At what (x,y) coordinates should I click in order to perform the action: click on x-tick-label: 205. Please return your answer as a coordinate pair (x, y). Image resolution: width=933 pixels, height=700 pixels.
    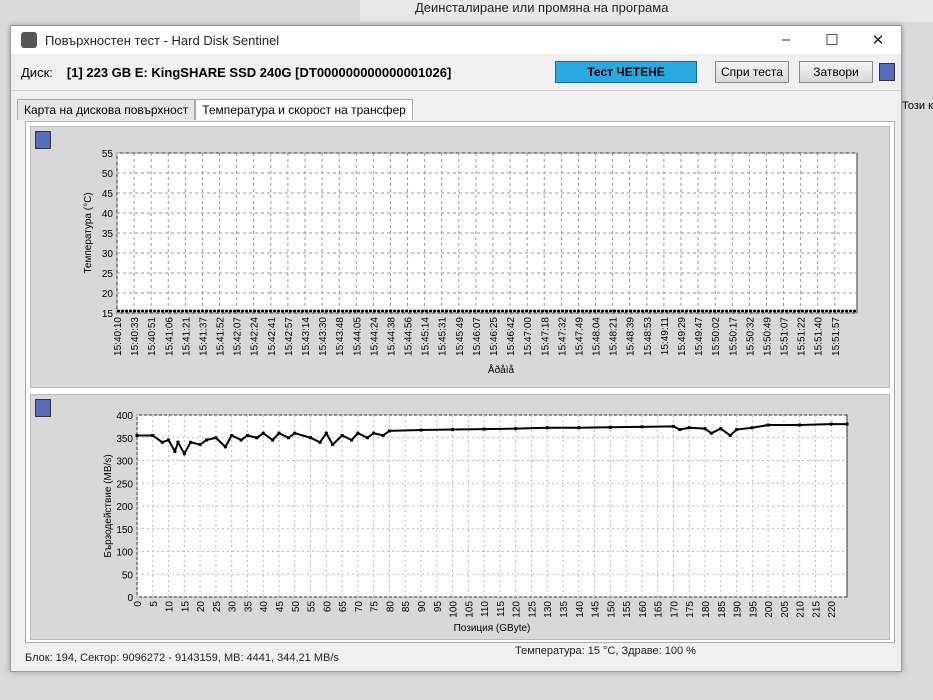
    Looking at the image, I should click on (785, 609).